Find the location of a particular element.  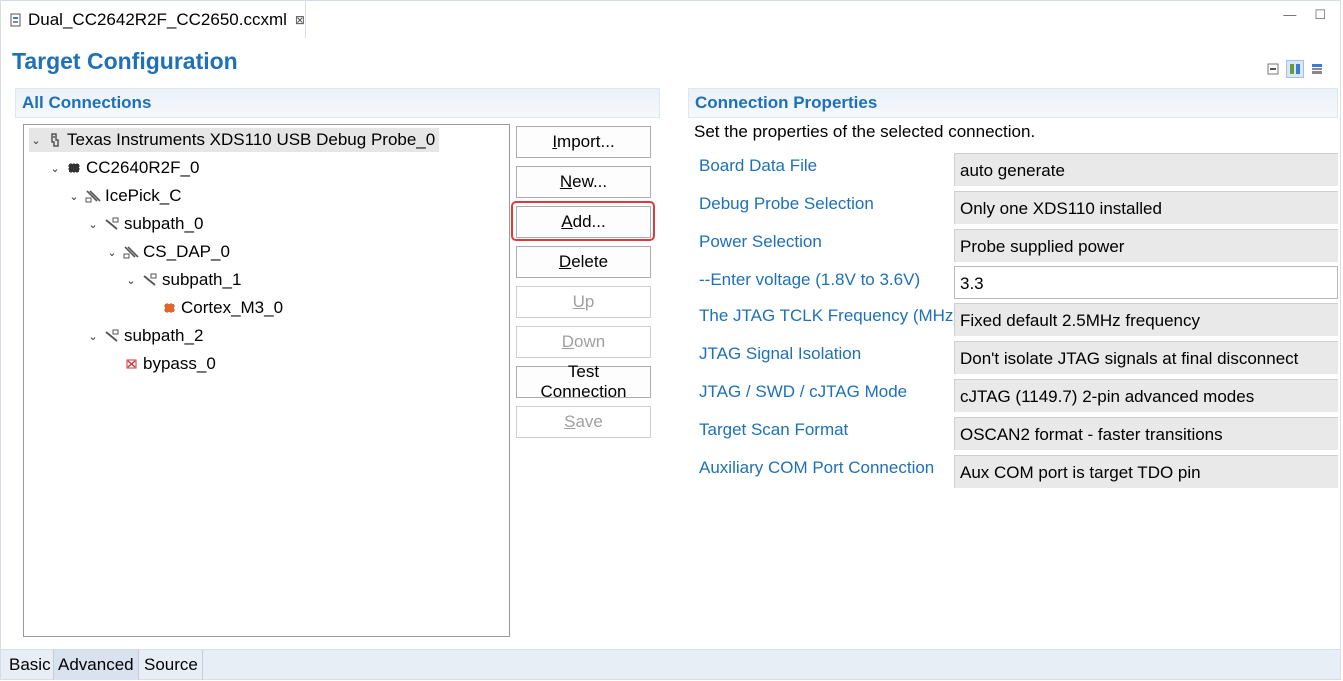

prop-label-target-scan-format: Target Scan Format is located at coordinates (774, 429).